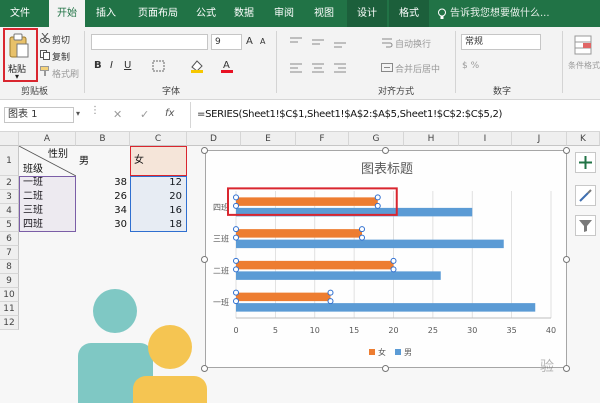  Describe the element at coordinates (485, 139) in the screenshot. I see `col-header-i: I` at that location.